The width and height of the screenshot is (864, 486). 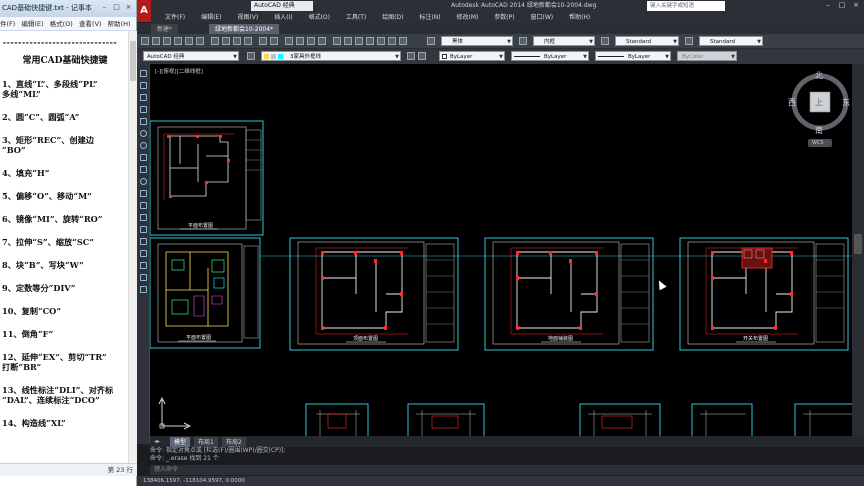 What do you see at coordinates (359, 41) in the screenshot?
I see `tool-palettes-icon` at bounding box center [359, 41].